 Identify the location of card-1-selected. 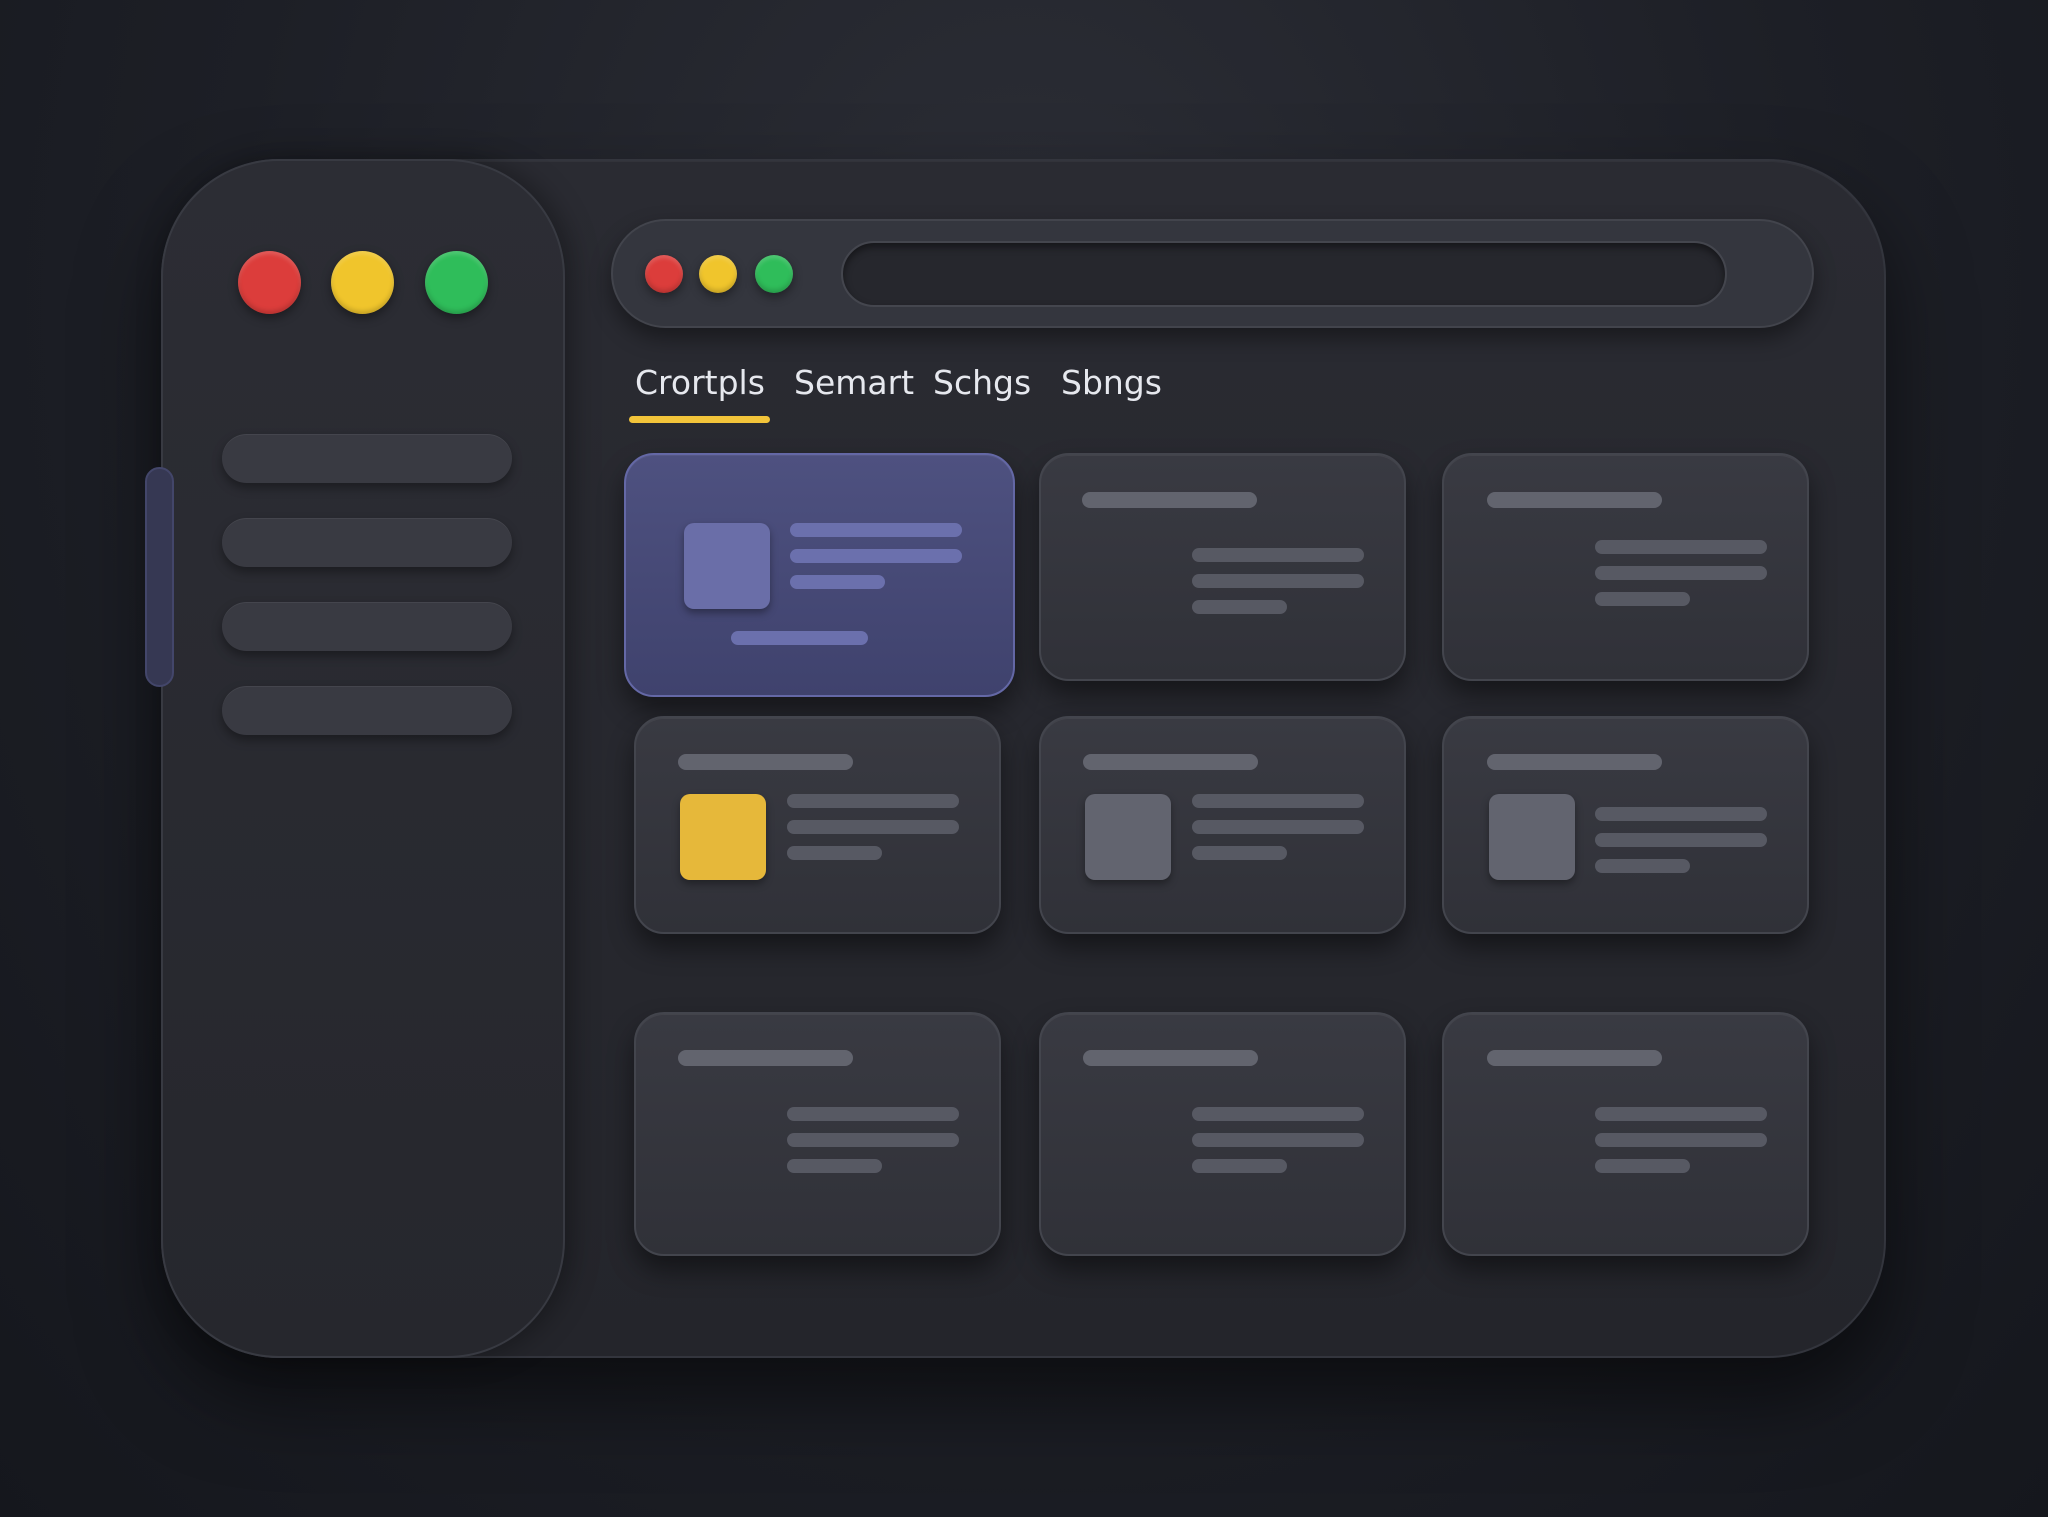
(819, 575).